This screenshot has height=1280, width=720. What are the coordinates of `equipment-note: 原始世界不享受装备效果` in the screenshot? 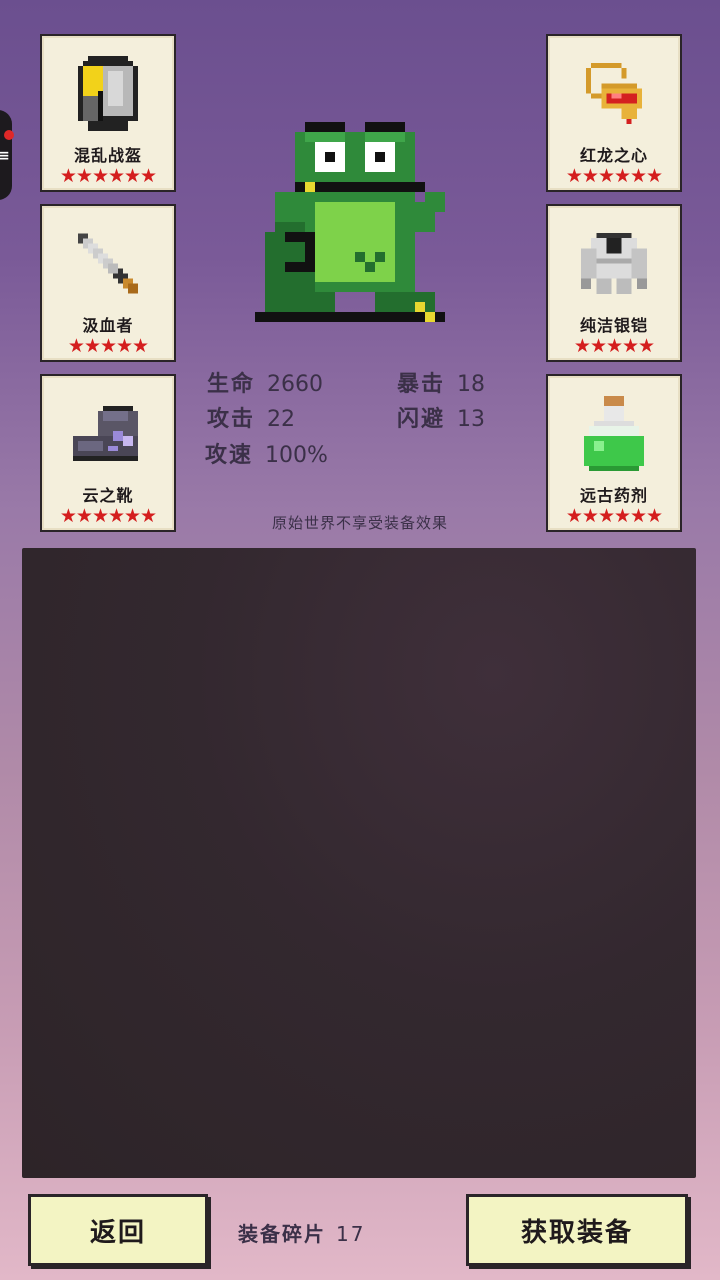 It's located at (359, 523).